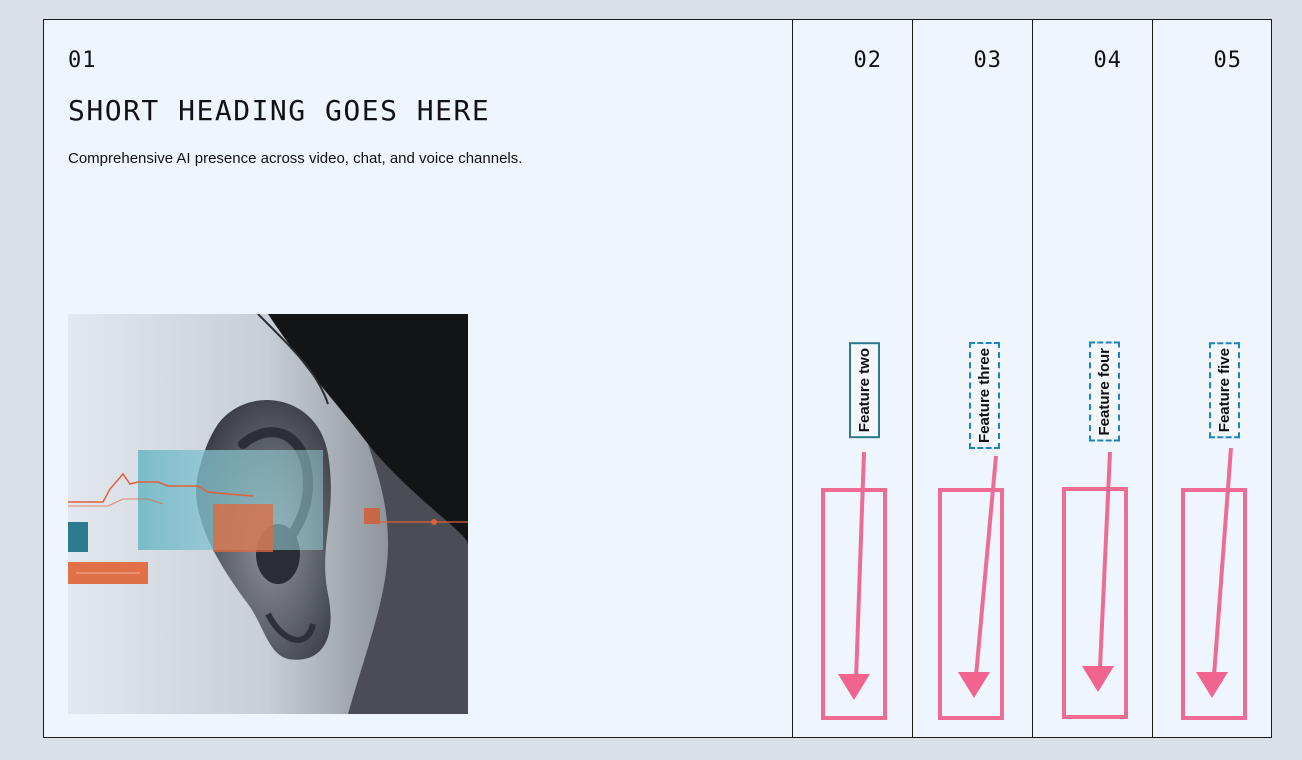 The image size is (1302, 760). I want to click on feature-label: Feature four, so click(1104, 392).